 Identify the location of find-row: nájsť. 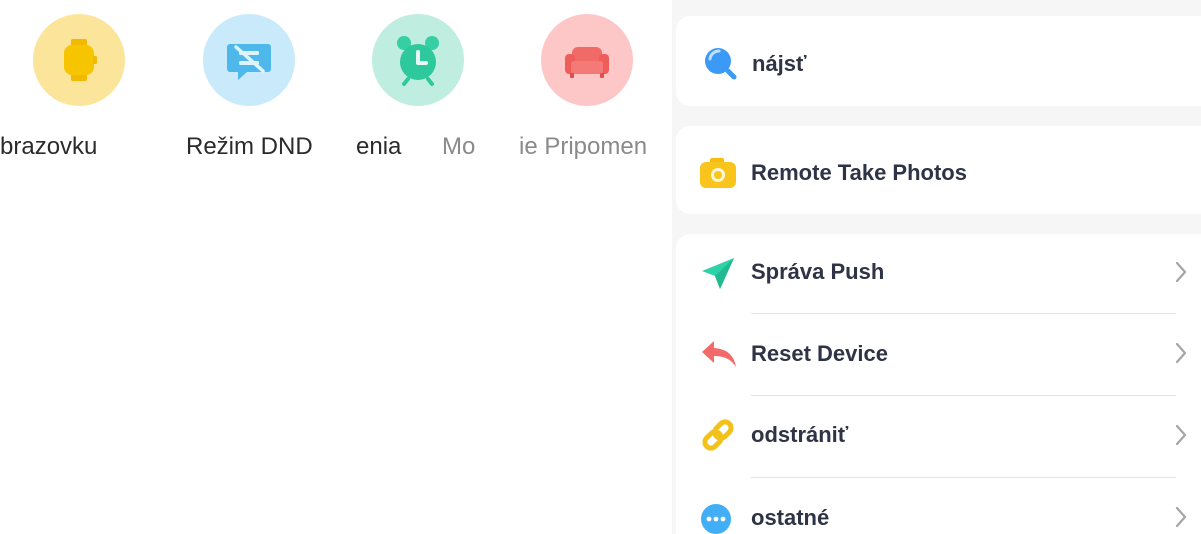
(938, 61).